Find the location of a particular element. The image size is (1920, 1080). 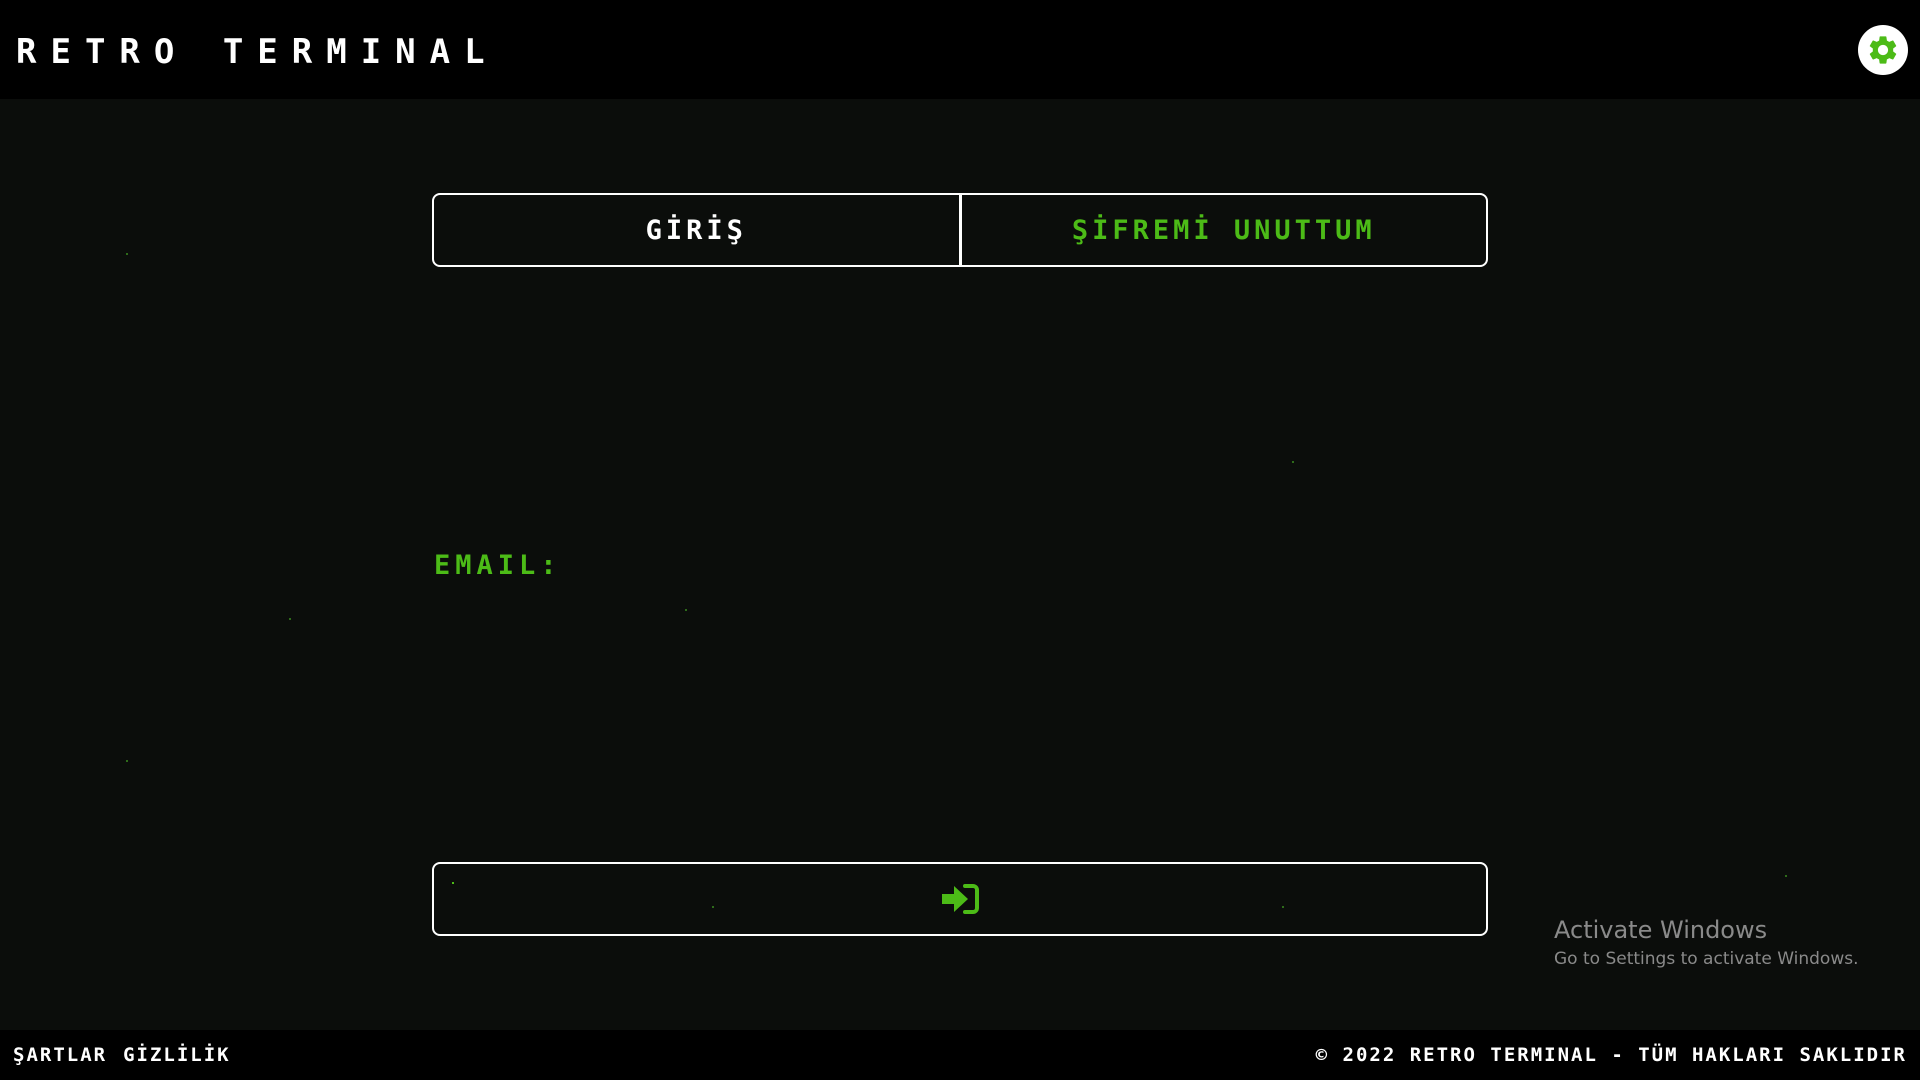

watermark-title: Activate Windows is located at coordinates (1661, 930).